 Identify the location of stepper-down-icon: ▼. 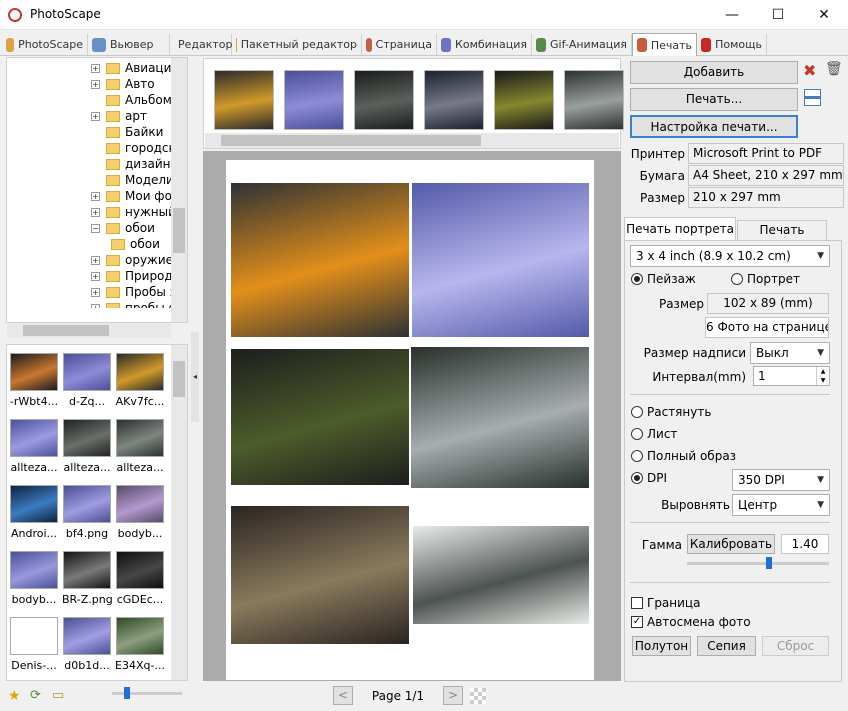
(822, 380).